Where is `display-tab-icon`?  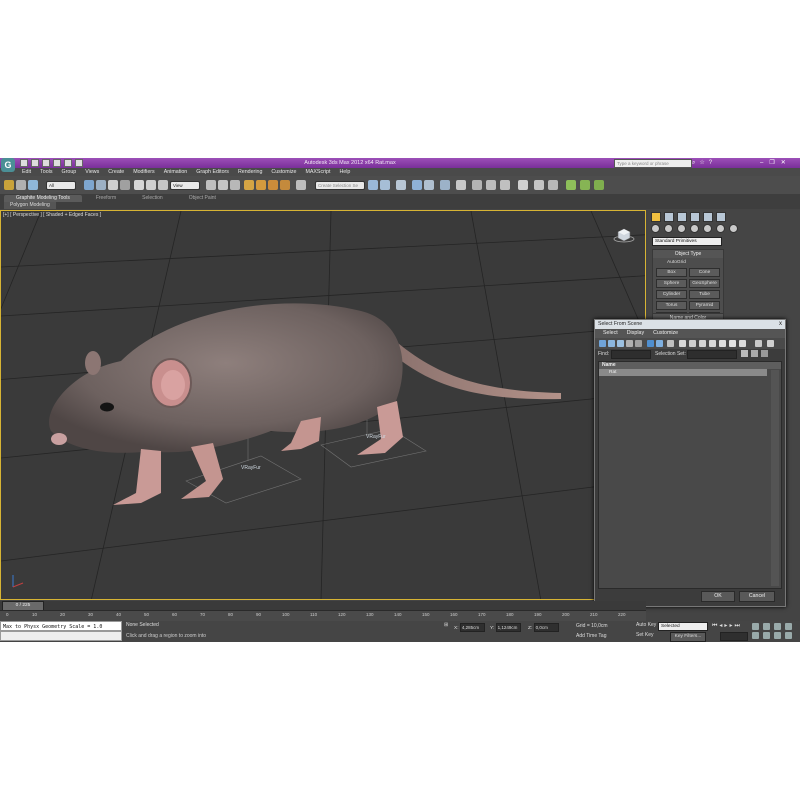
display-tab-icon is located at coordinates (708, 217).